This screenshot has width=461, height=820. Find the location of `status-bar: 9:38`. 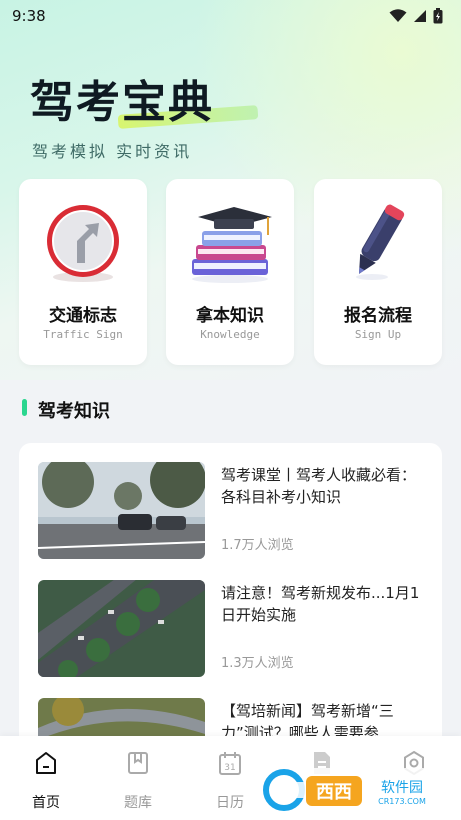

status-bar: 9:38 is located at coordinates (230, 16).